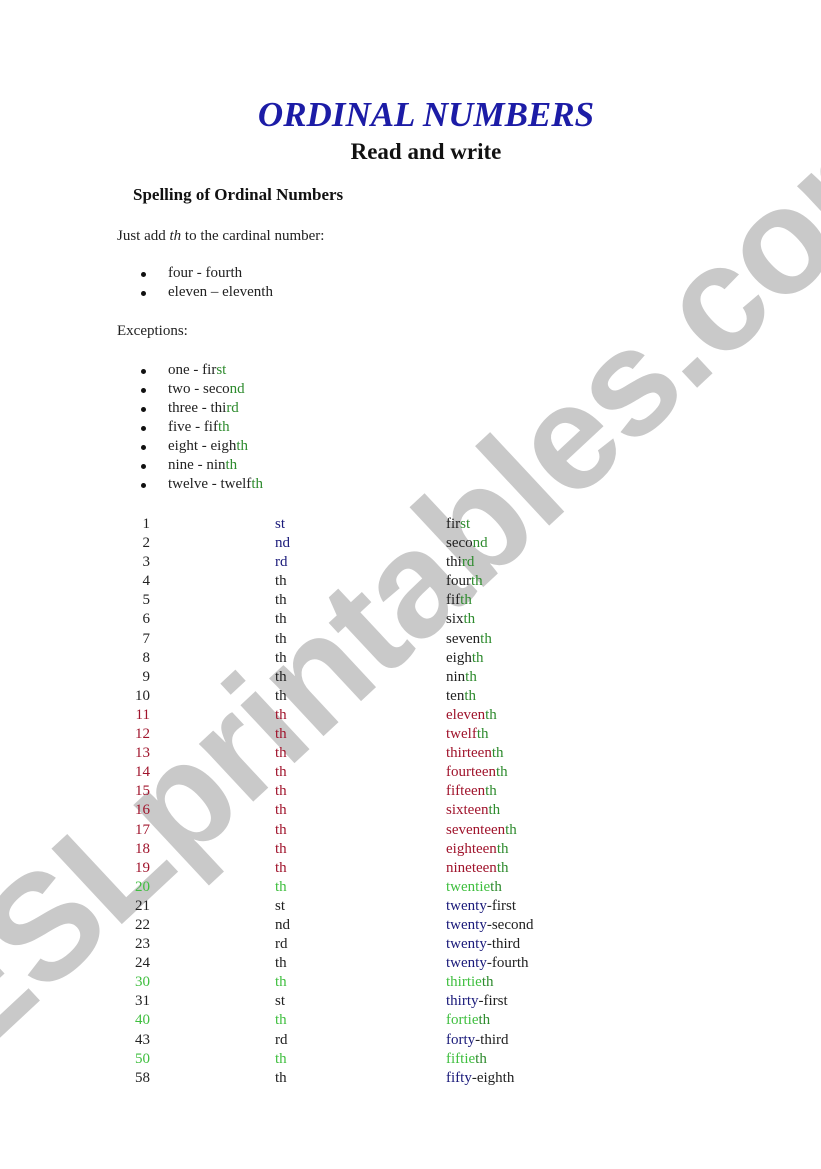 This screenshot has height=1169, width=821. Describe the element at coordinates (480, 543) in the screenshot. I see `ordinal-word-ending: nd` at that location.